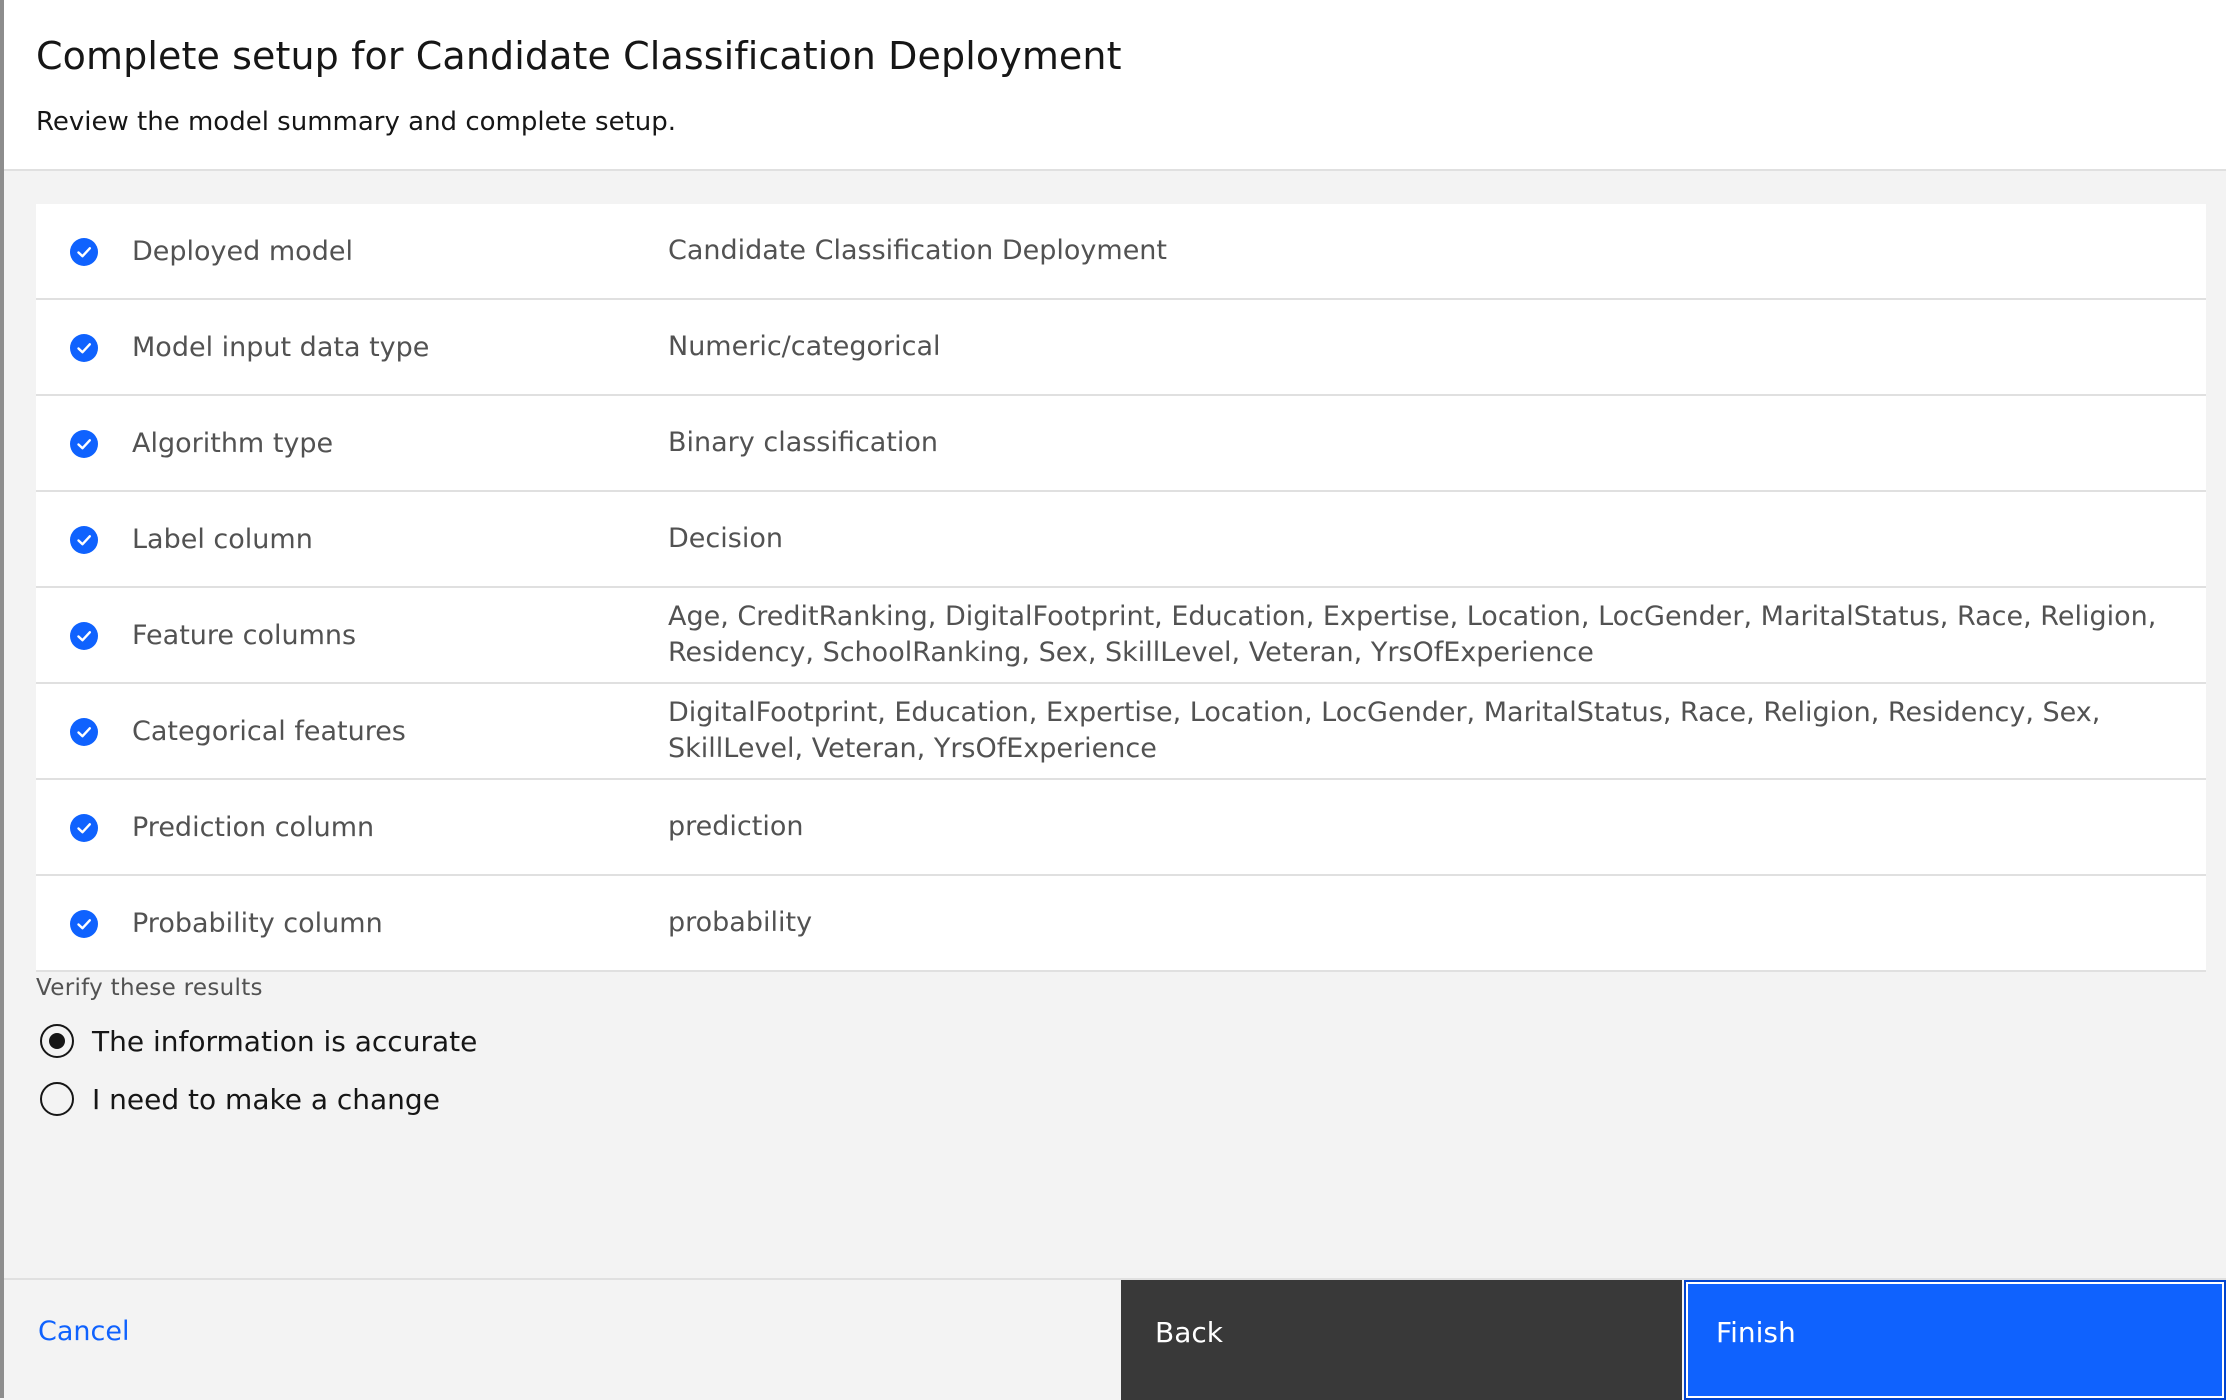 This screenshot has width=2226, height=1400. I want to click on verify-results-label: Verify these results, so click(149, 988).